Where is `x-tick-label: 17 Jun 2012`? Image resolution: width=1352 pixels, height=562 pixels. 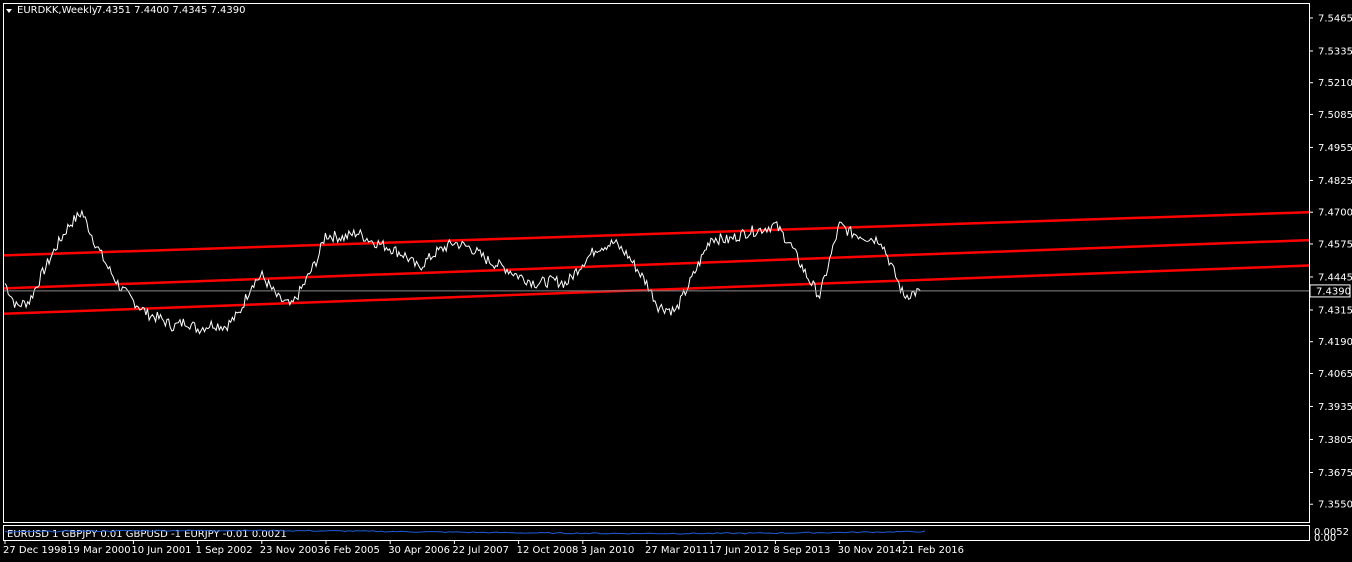
x-tick-label: 17 Jun 2012 is located at coordinates (739, 550).